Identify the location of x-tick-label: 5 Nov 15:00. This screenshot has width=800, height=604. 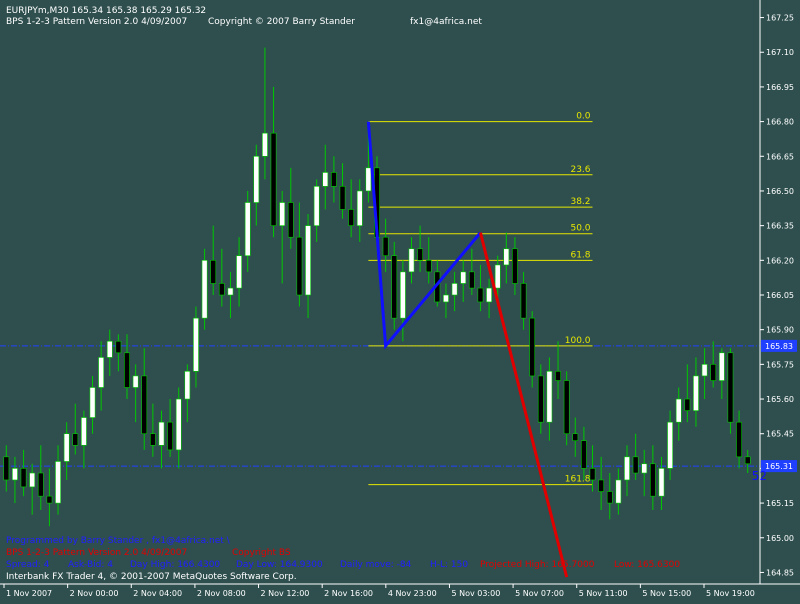
(666, 593).